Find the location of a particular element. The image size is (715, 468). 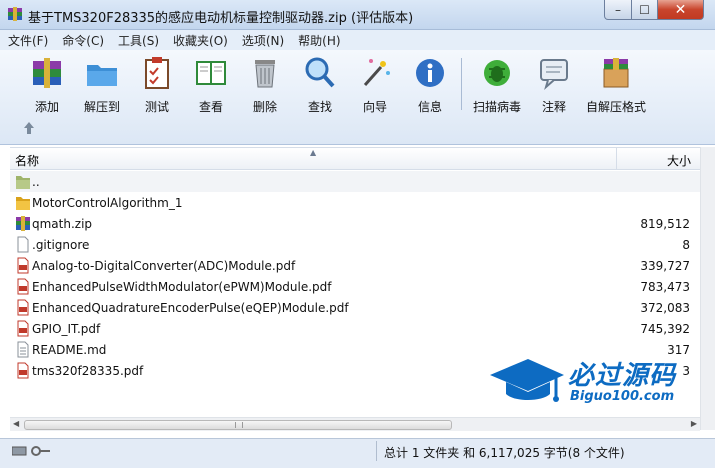

up-level-icon is located at coordinates (29, 128).